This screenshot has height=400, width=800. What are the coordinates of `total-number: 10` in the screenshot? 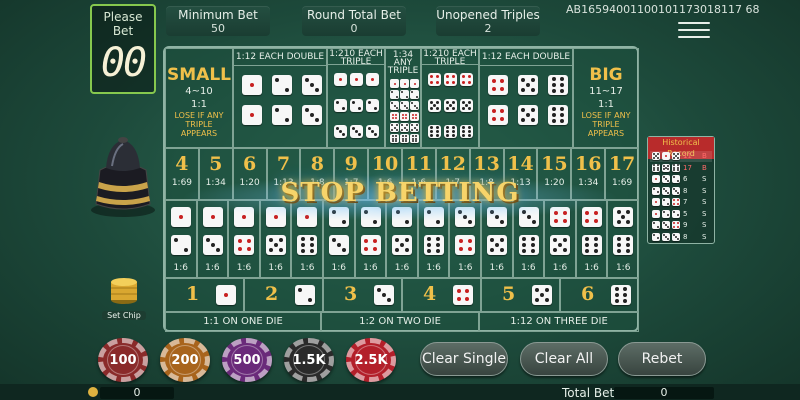 It's located at (385, 164).